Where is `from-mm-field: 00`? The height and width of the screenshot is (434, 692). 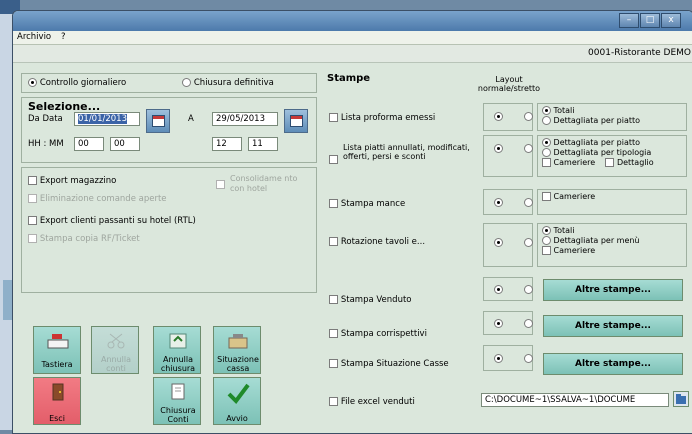 from-mm-field: 00 is located at coordinates (125, 144).